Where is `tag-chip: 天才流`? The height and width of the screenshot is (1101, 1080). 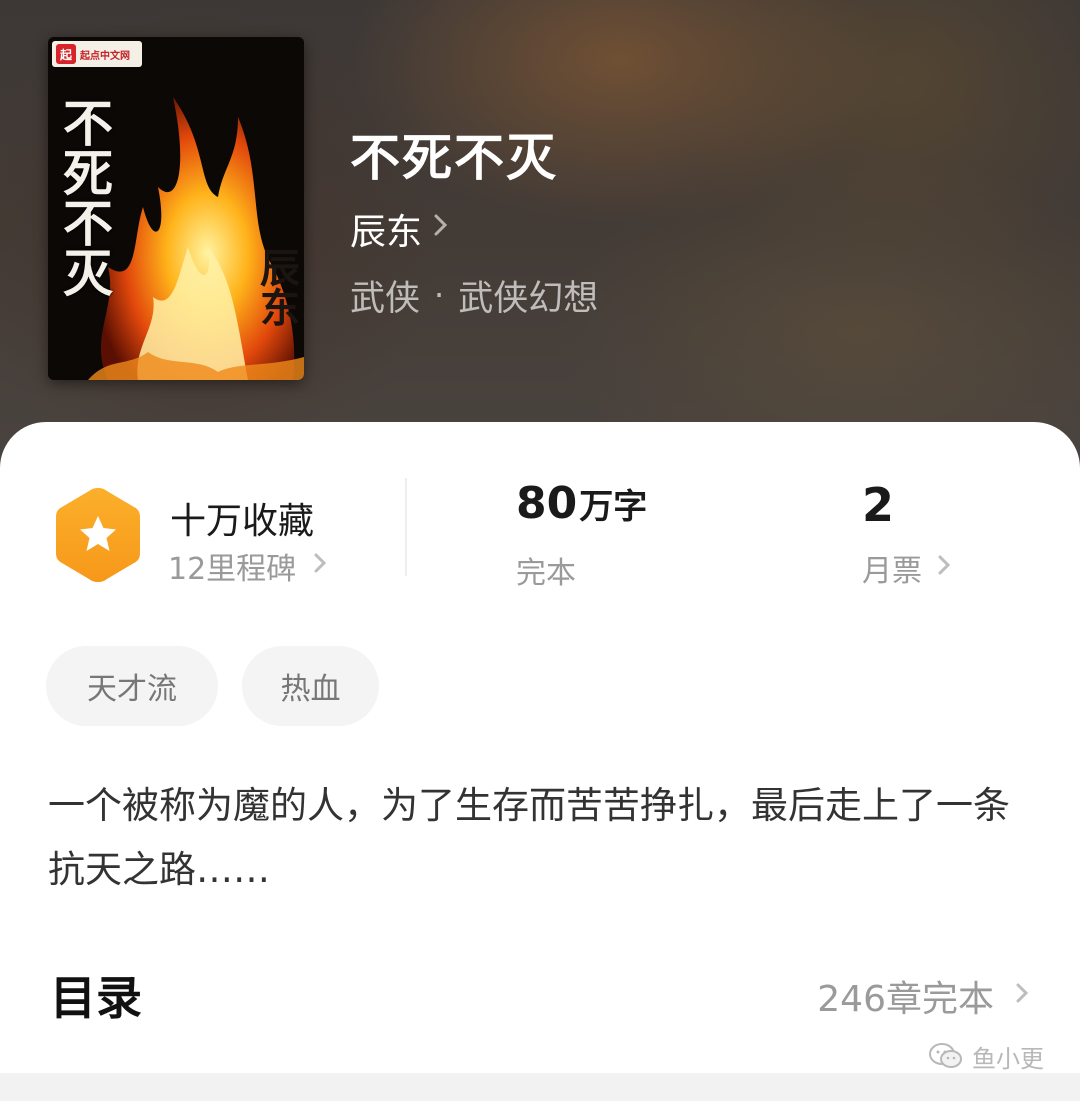 tag-chip: 天才流 is located at coordinates (132, 686).